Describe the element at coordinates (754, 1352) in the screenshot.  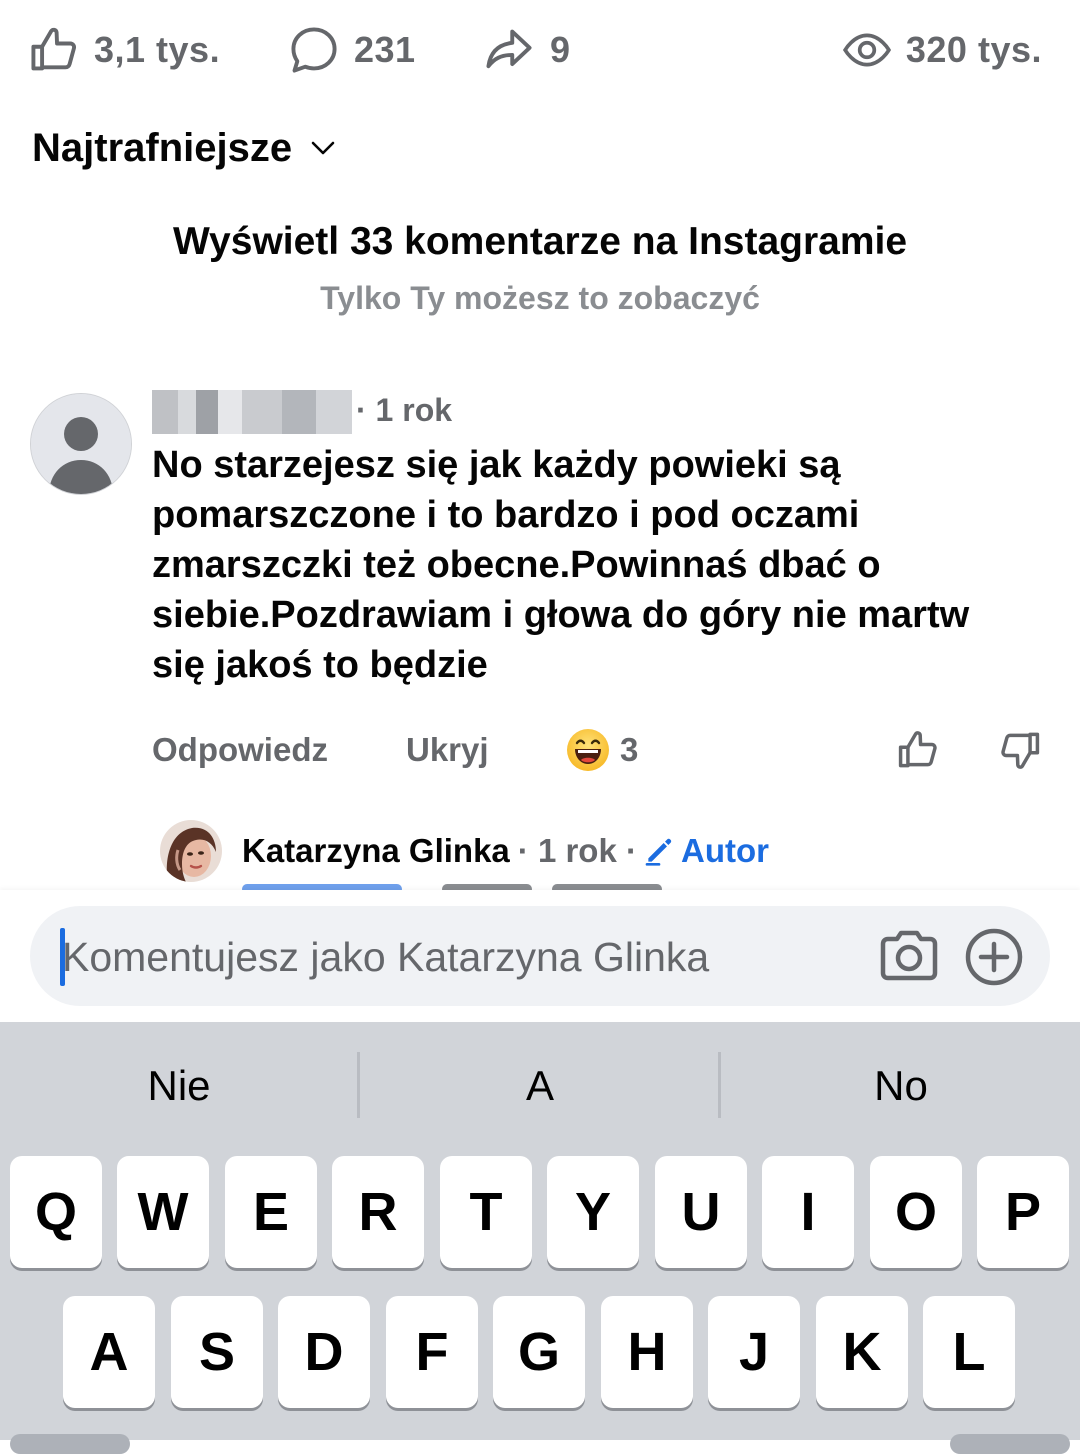
I see `key-j: J` at that location.